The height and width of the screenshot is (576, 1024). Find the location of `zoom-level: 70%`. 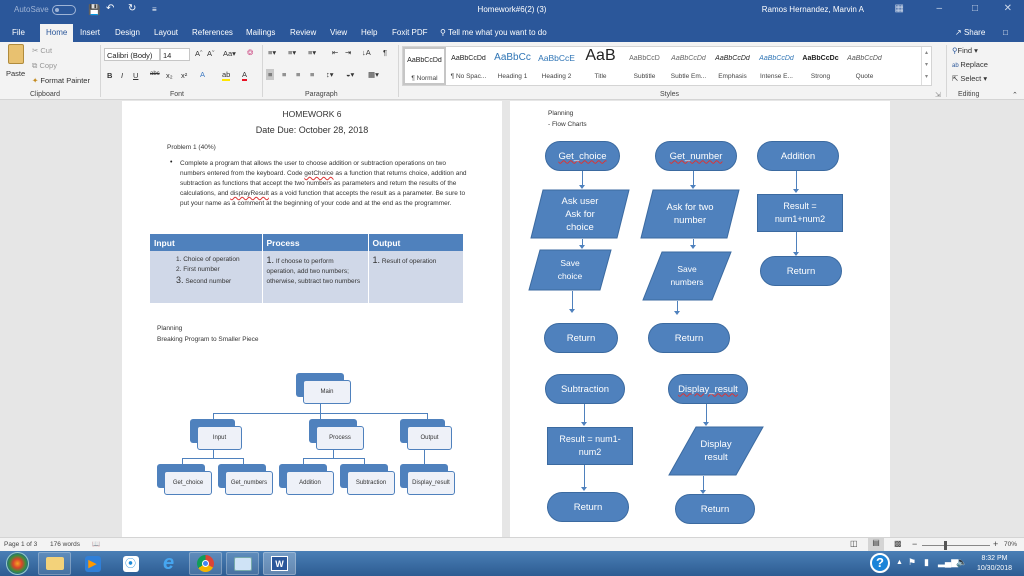

zoom-level: 70% is located at coordinates (1010, 544).